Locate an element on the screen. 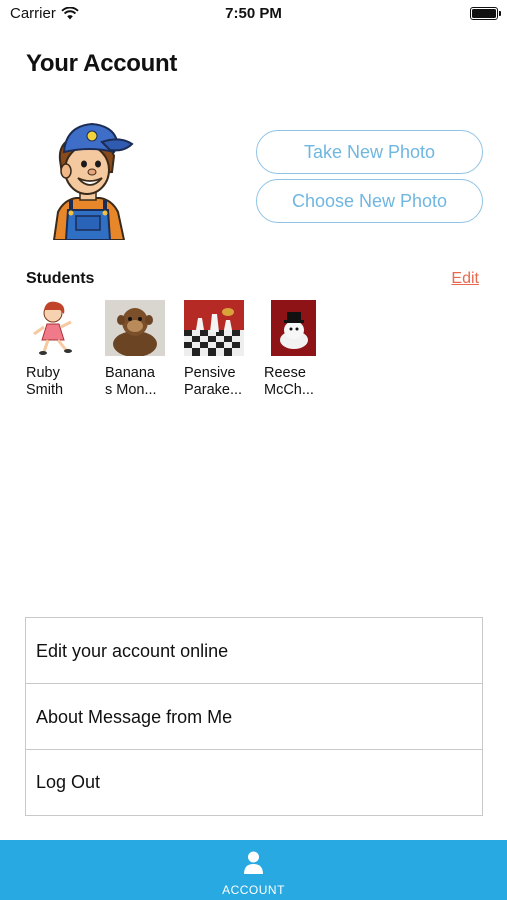  status-bar: Carrier 7:50 PM is located at coordinates (253, 14).